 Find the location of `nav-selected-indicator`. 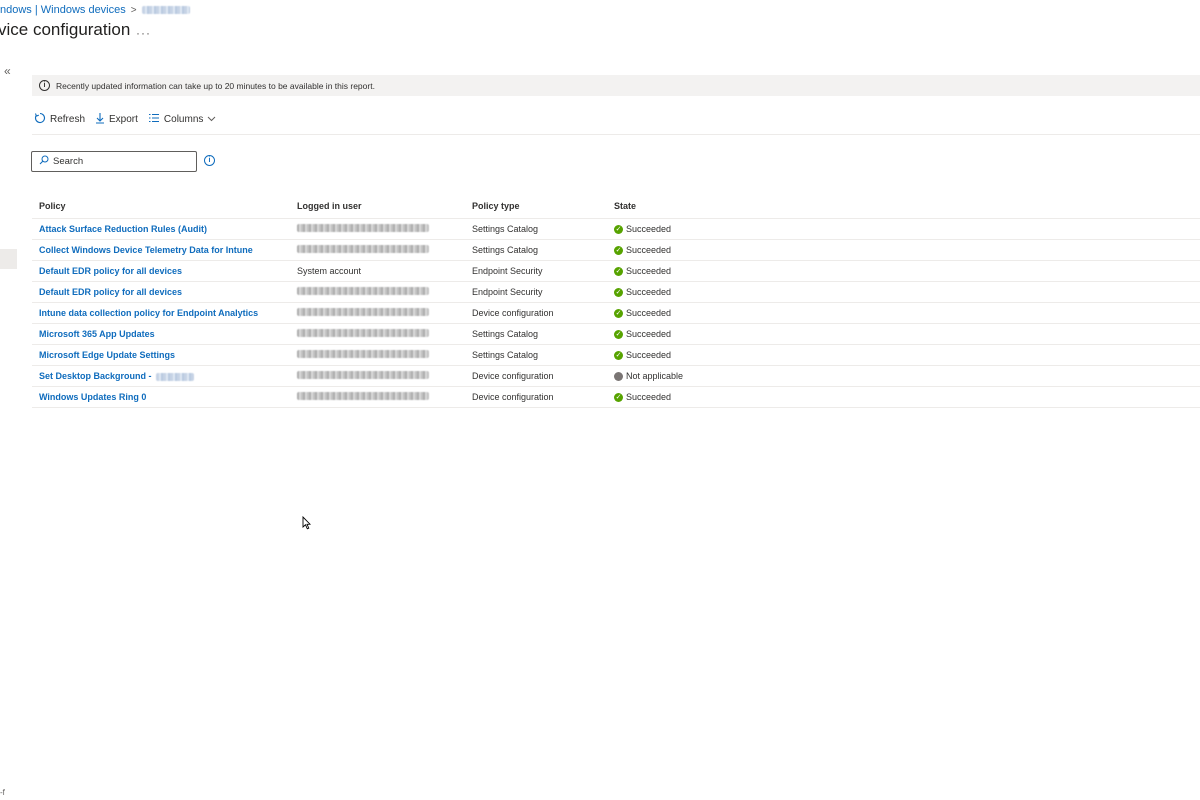

nav-selected-indicator is located at coordinates (8, 259).